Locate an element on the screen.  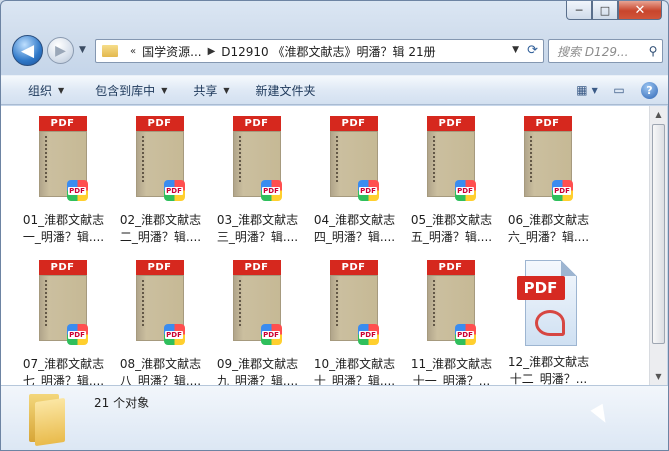
address-bar: « 国学资源... ▶ D12910 《淮郡文献志》明潘？辑 21册 ▼ ⟳ is located at coordinates (319, 51).